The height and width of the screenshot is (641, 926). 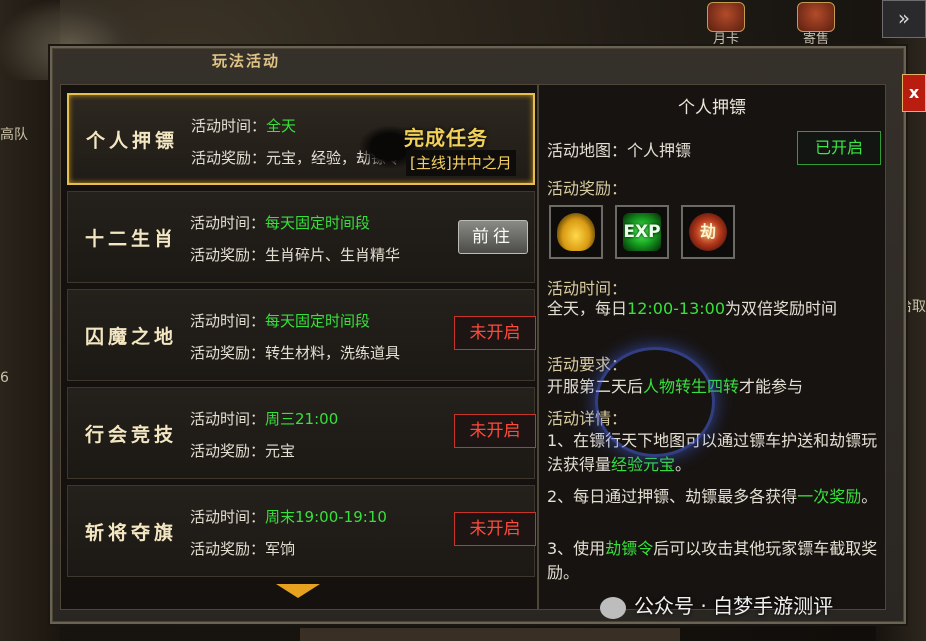 I want to click on activity-name: 斩将夺旗, so click(x=130, y=532).